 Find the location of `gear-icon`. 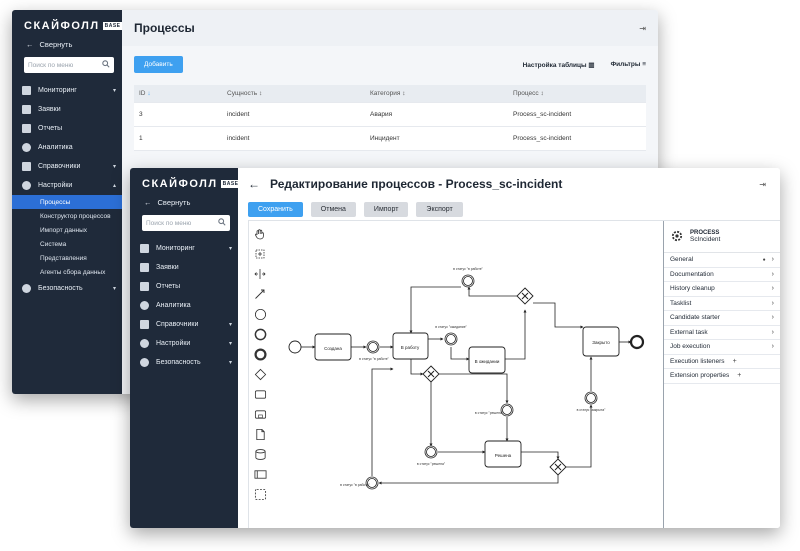

gear-icon is located at coordinates (144, 343).